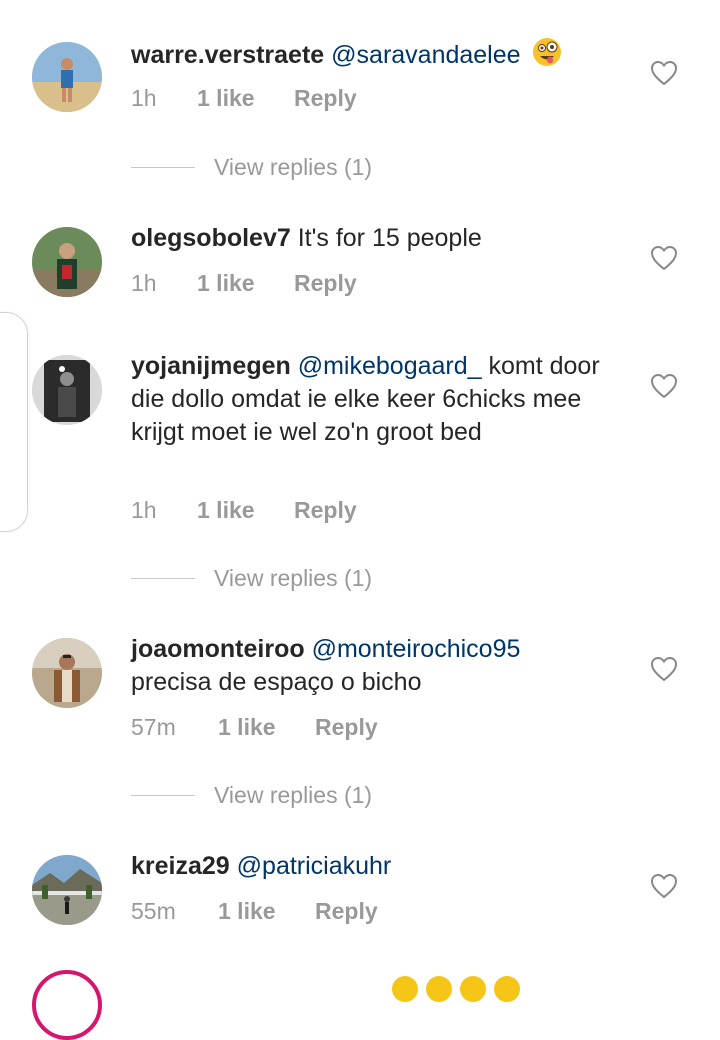 The width and height of the screenshot is (720, 1040). I want to click on comment-mention: @patriciakuhr, so click(314, 866).